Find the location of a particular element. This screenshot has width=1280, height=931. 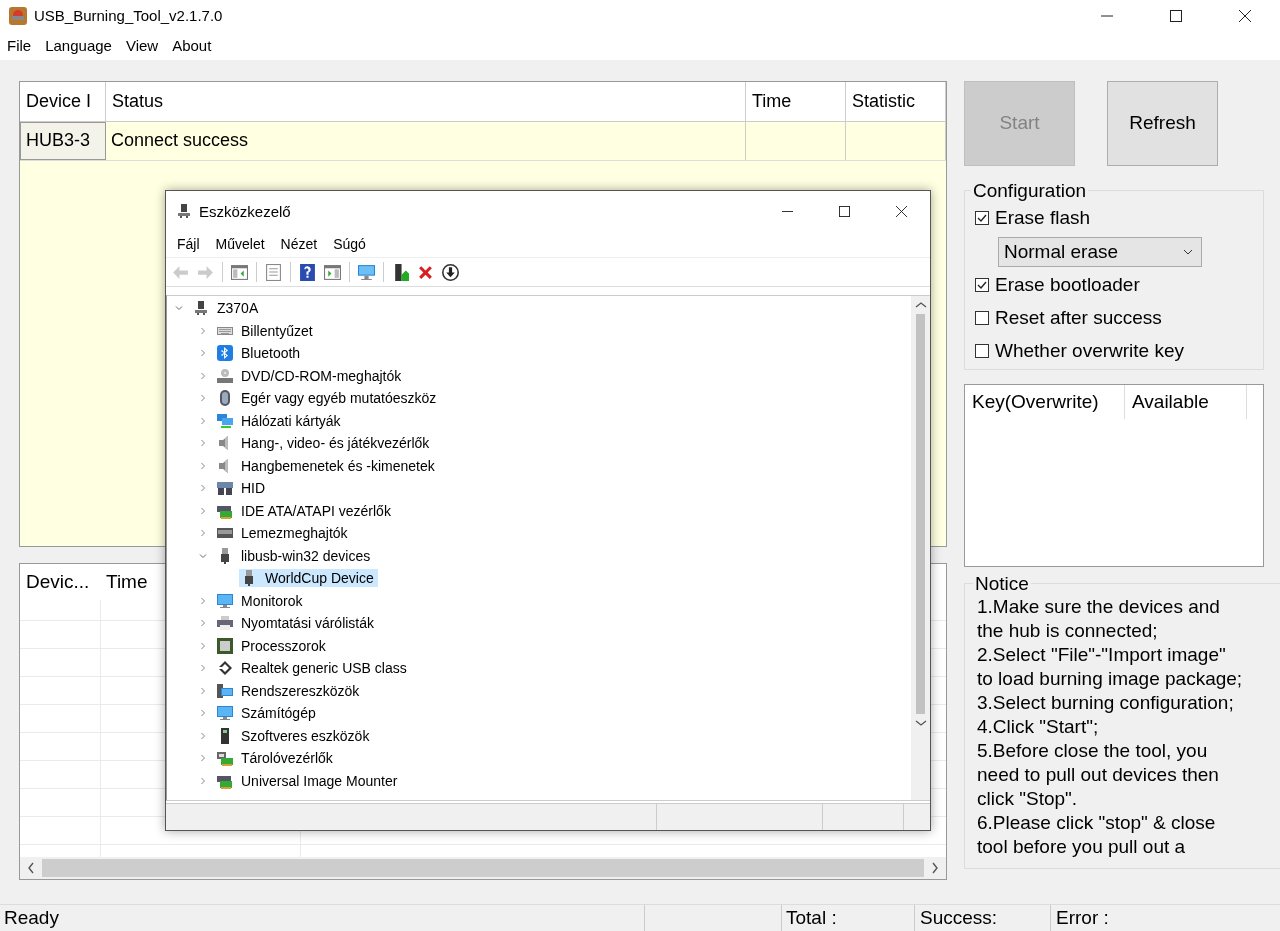

column-header: Key(Overwrite) is located at coordinates (1045, 401).